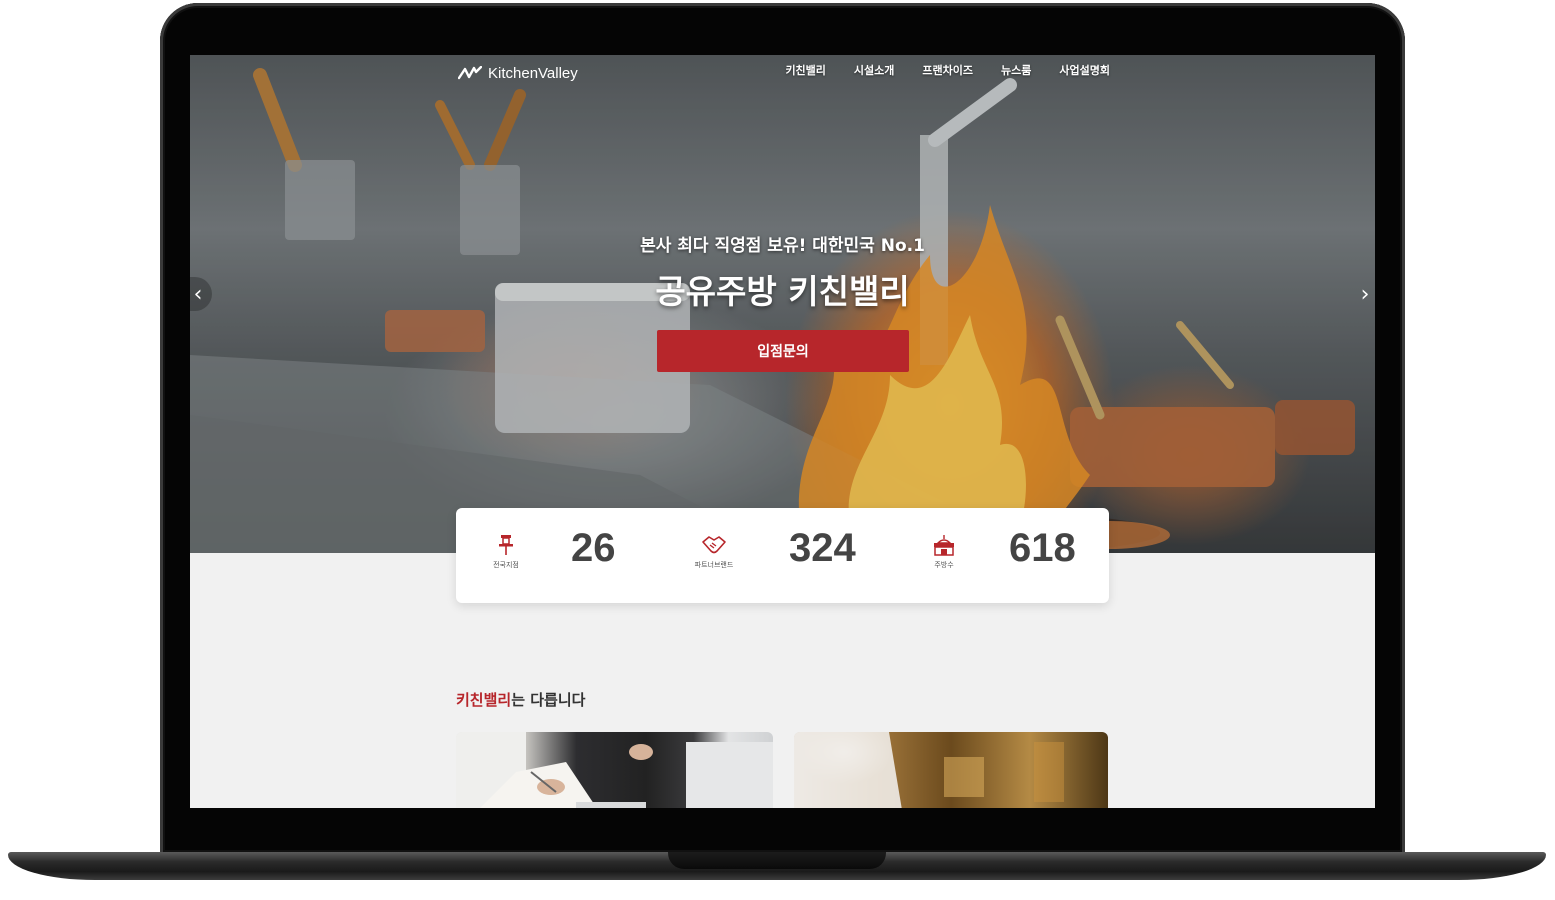 The image size is (1555, 900). I want to click on section-title: 키친밸리는 다릅니다, so click(520, 699).